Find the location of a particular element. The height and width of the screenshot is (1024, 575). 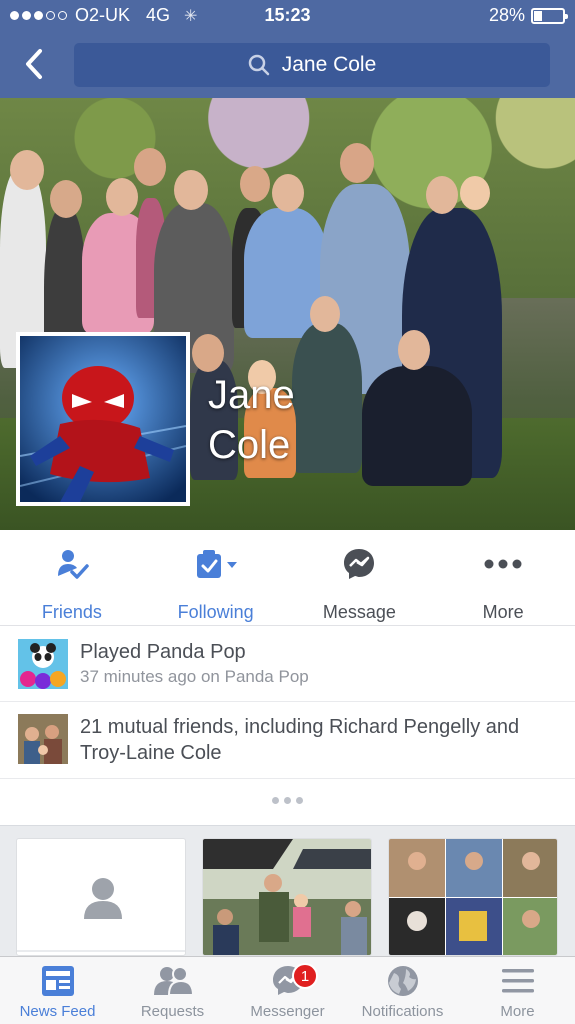

more-actions-button: More is located at coordinates (503, 577).